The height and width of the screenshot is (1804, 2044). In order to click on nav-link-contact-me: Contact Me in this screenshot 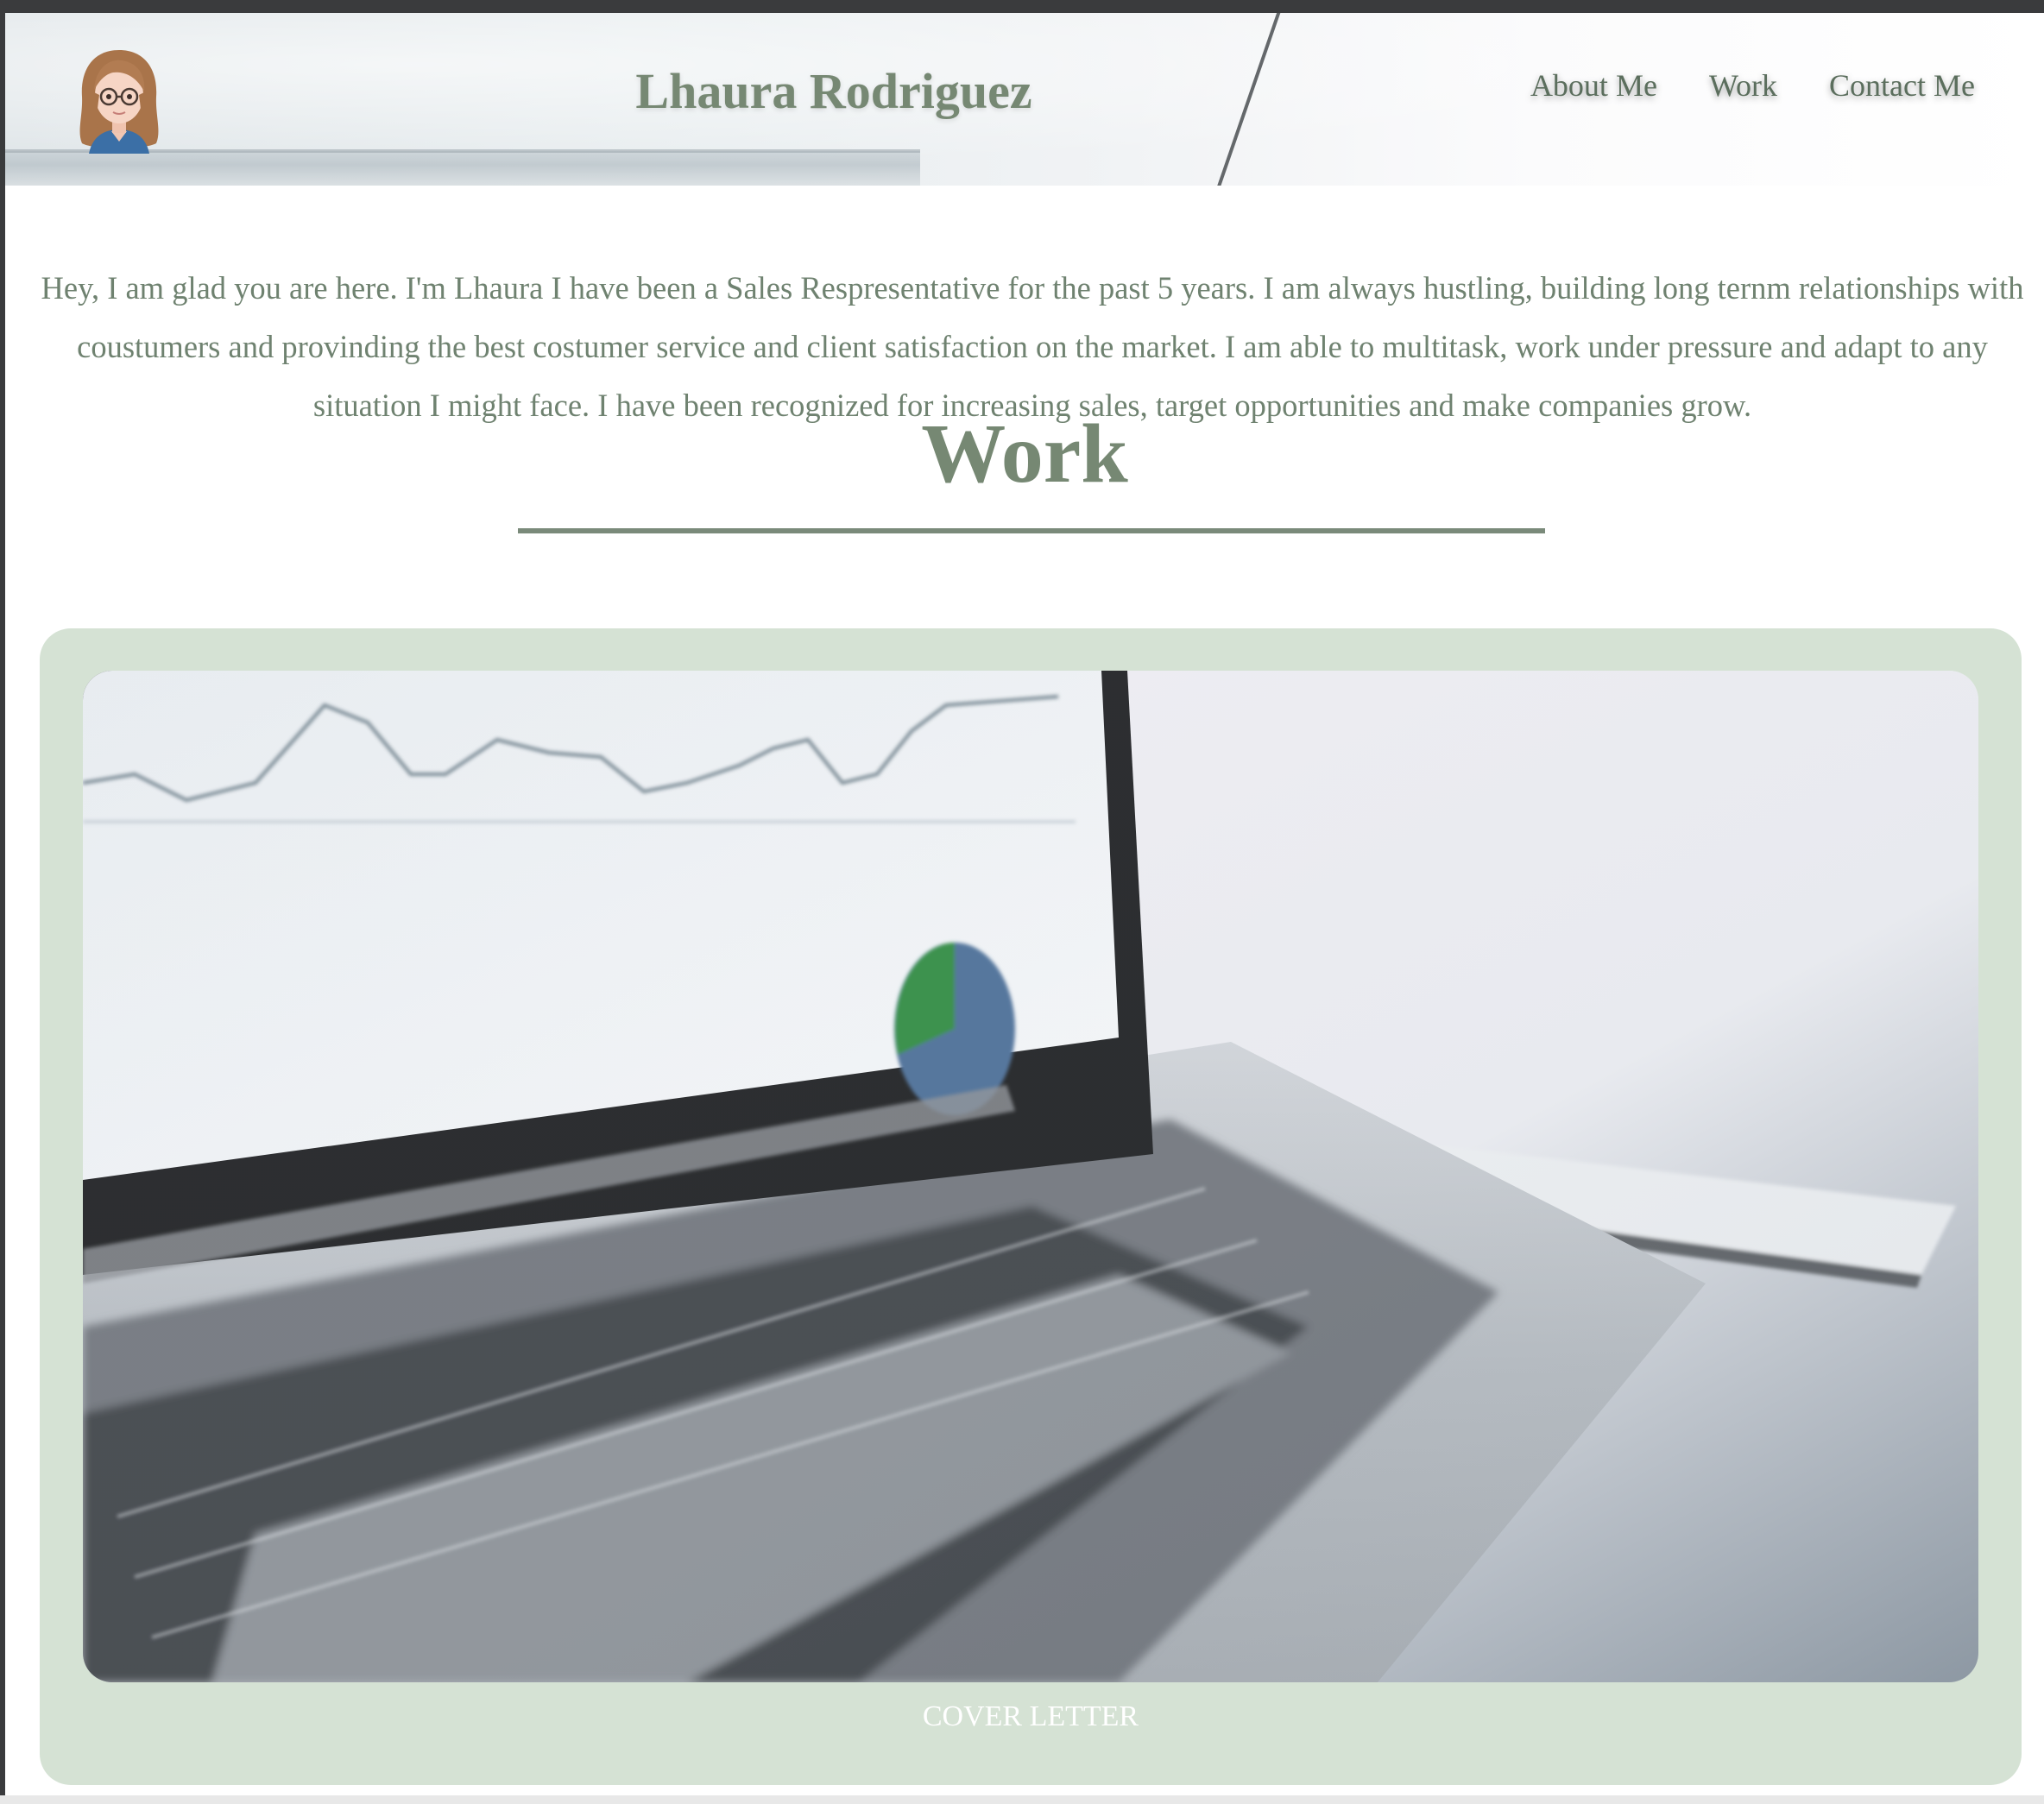, I will do `click(1902, 85)`.